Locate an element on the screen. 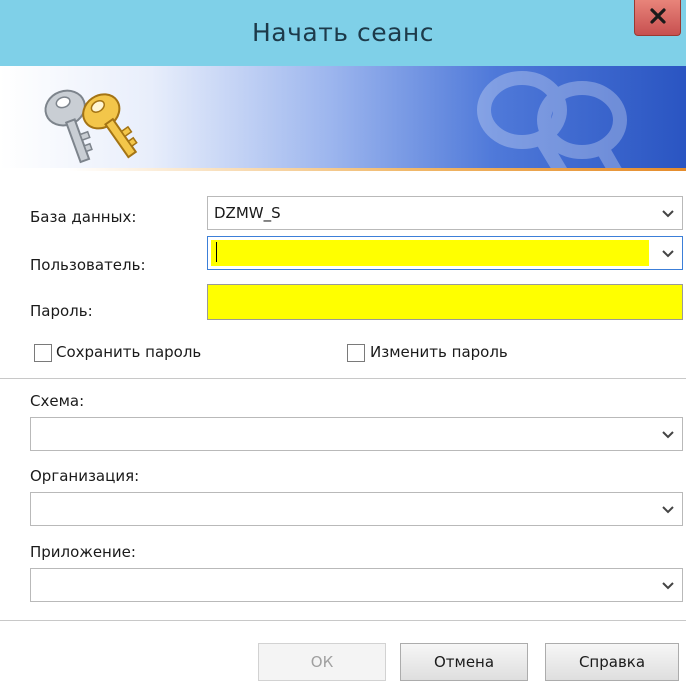 The width and height of the screenshot is (686, 689). keys-icon is located at coordinates (91, 126).